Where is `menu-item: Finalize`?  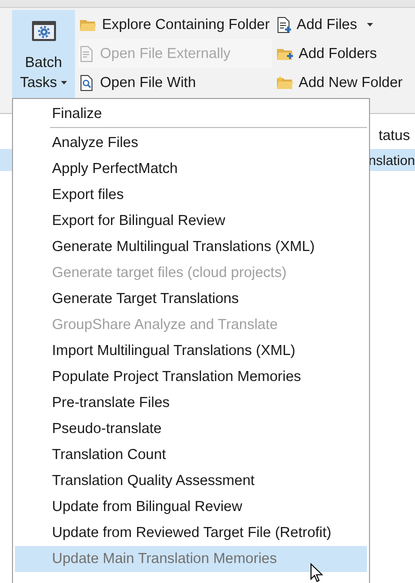 menu-item: Finalize is located at coordinates (191, 114).